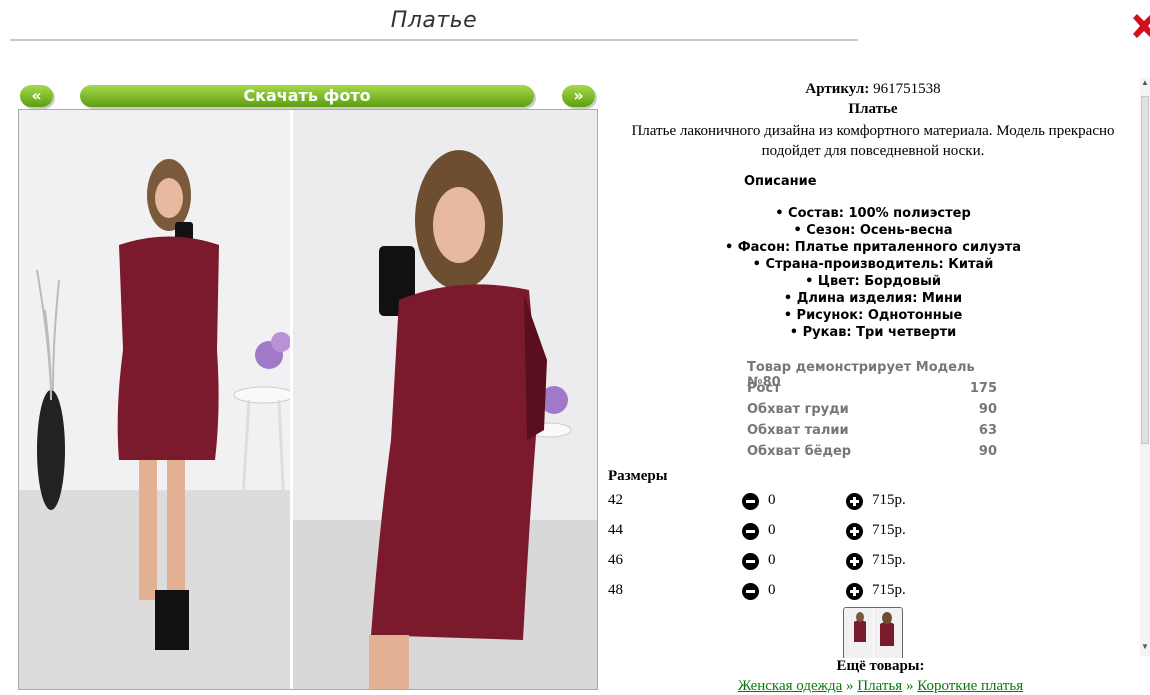 This screenshot has width=1150, height=695. What do you see at coordinates (615, 530) in the screenshot?
I see `size-label: 44` at bounding box center [615, 530].